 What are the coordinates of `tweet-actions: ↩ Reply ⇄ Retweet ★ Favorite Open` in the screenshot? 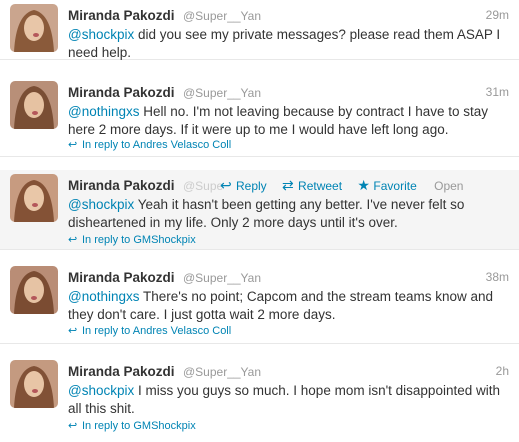 It's located at (341, 185).